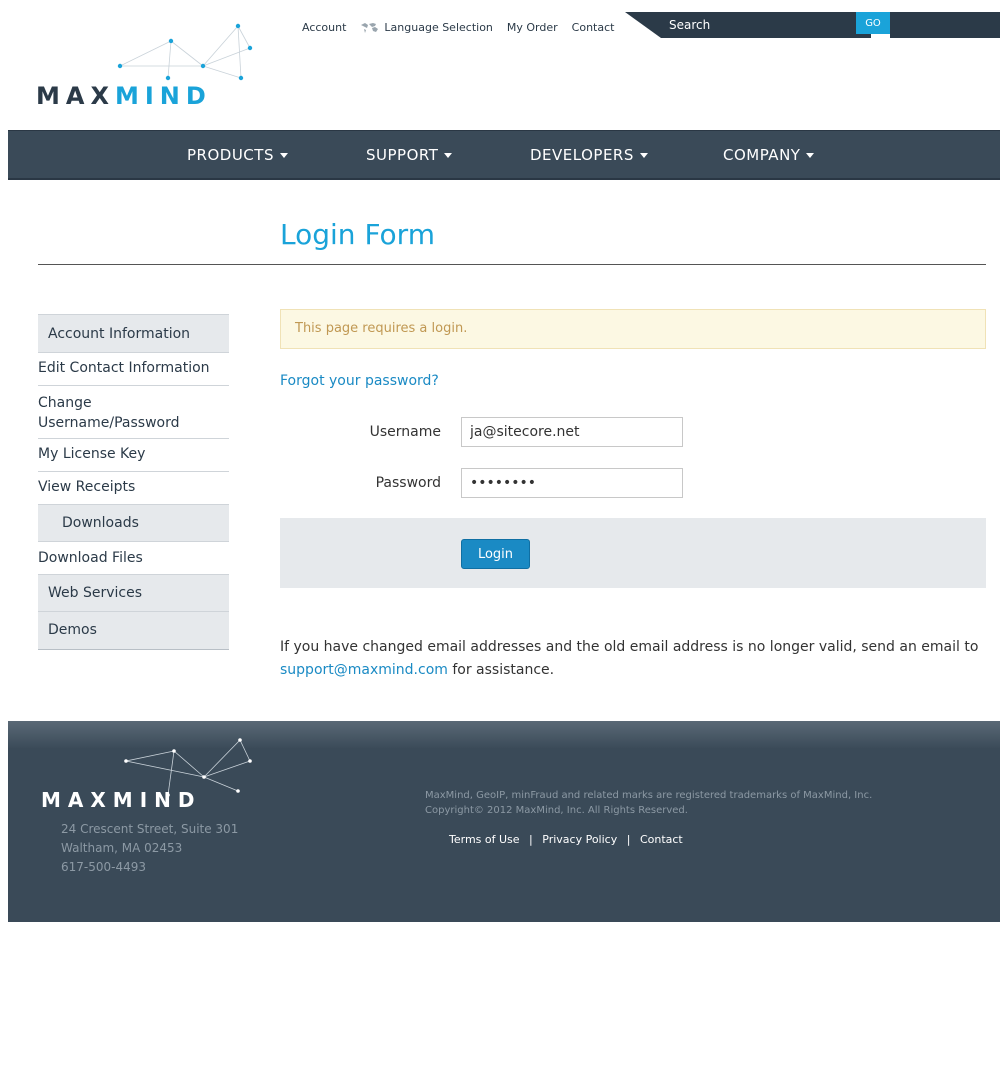 This screenshot has height=1075, width=1002. Describe the element at coordinates (945, 25) in the screenshot. I see `search-bar-tail` at that location.